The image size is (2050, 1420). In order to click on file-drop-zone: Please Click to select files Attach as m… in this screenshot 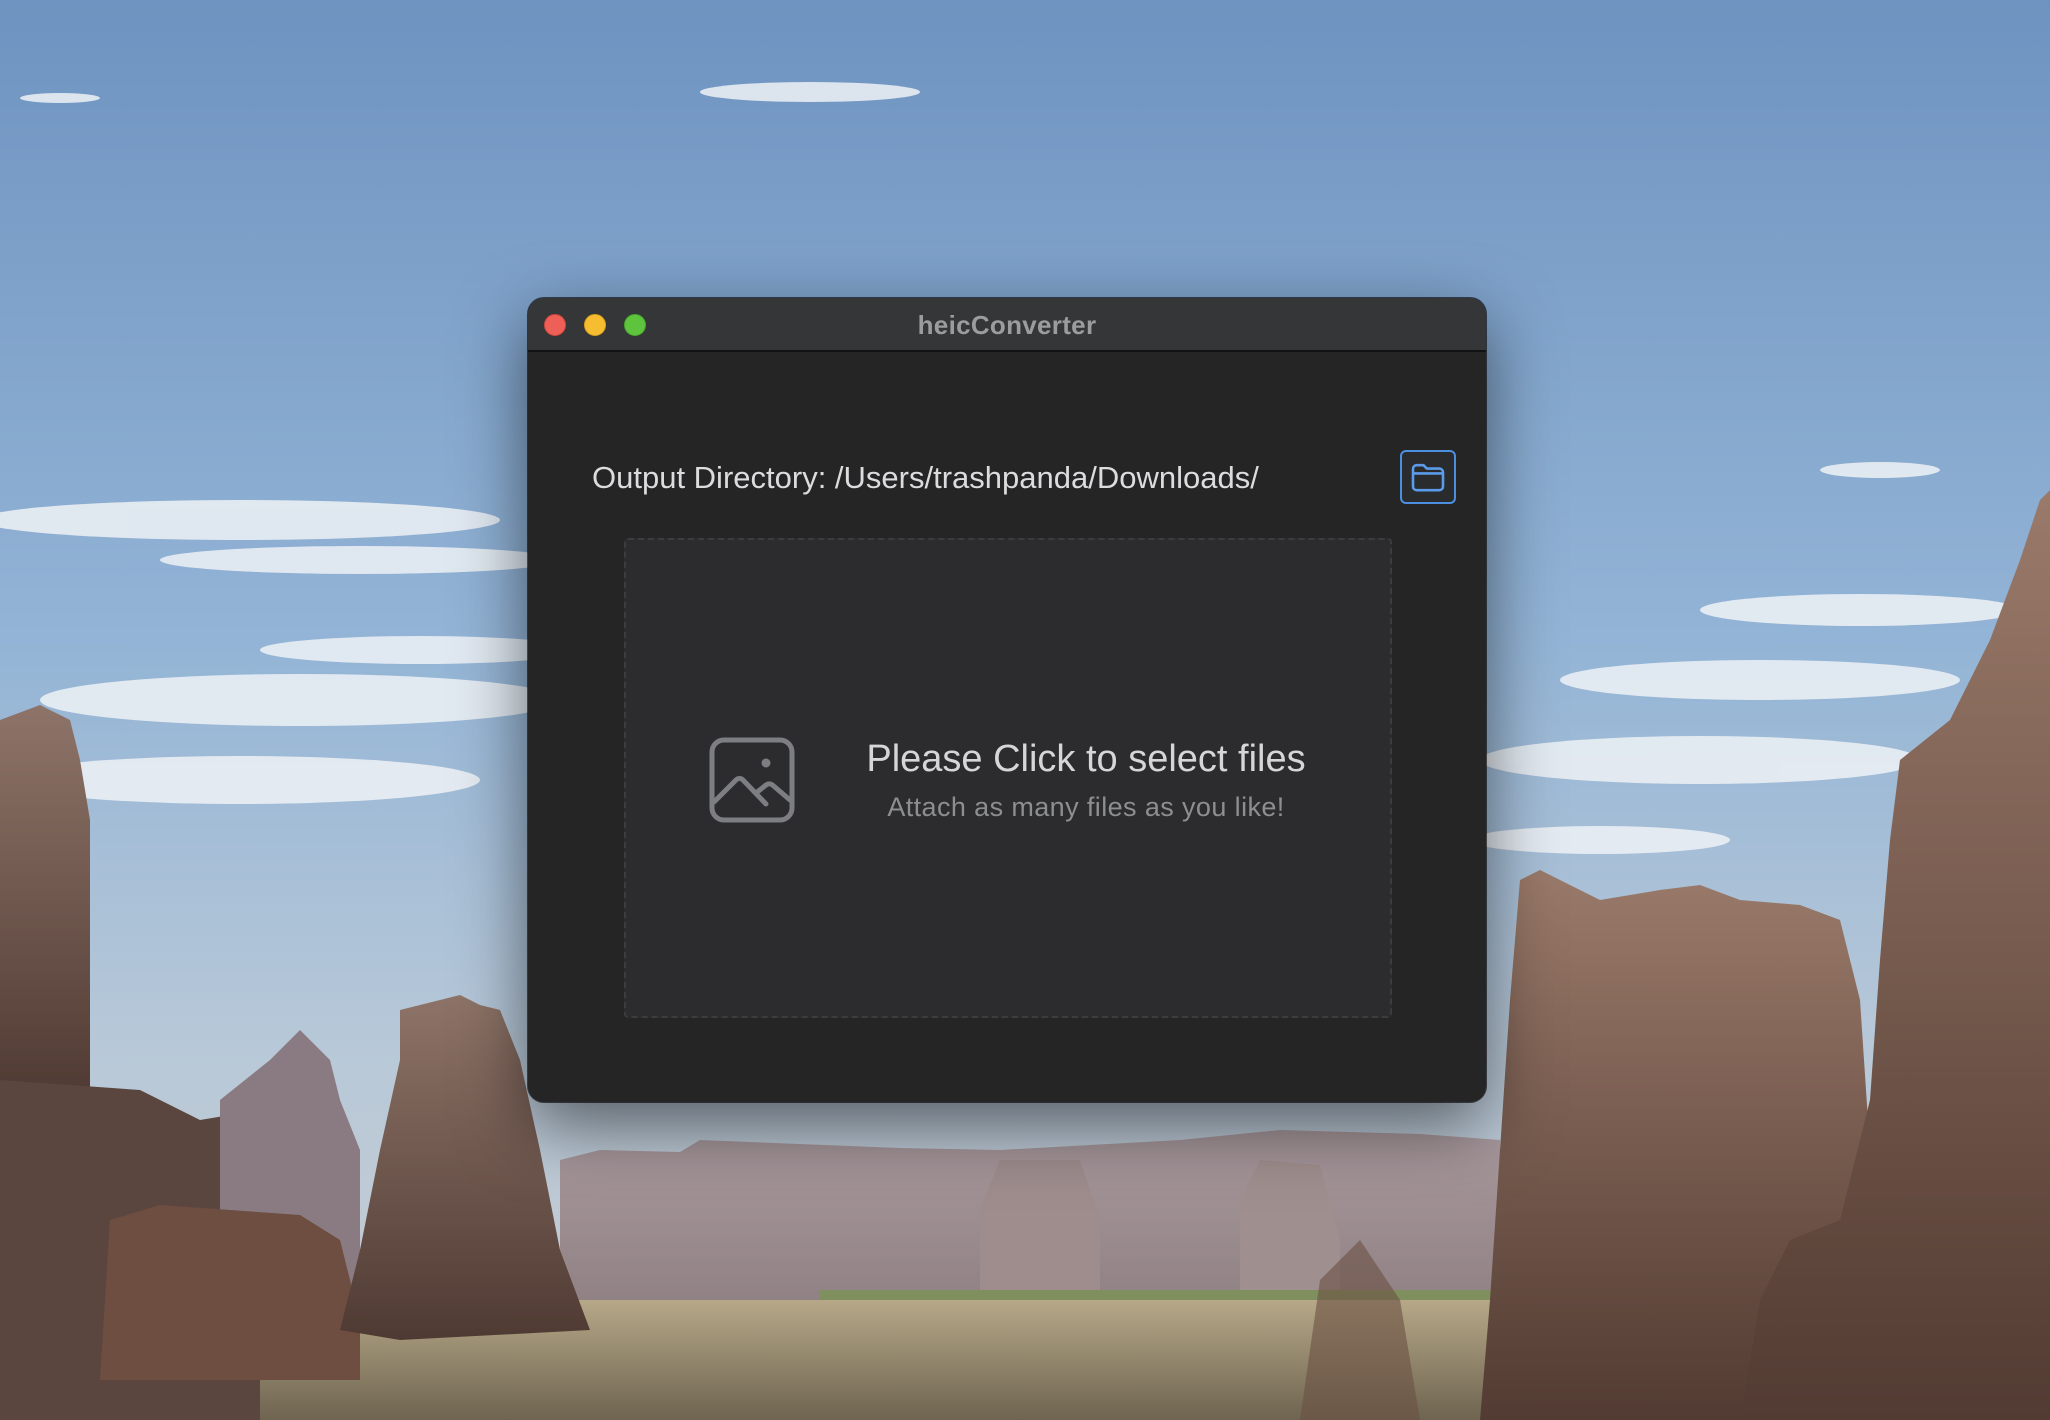, I will do `click(1008, 778)`.